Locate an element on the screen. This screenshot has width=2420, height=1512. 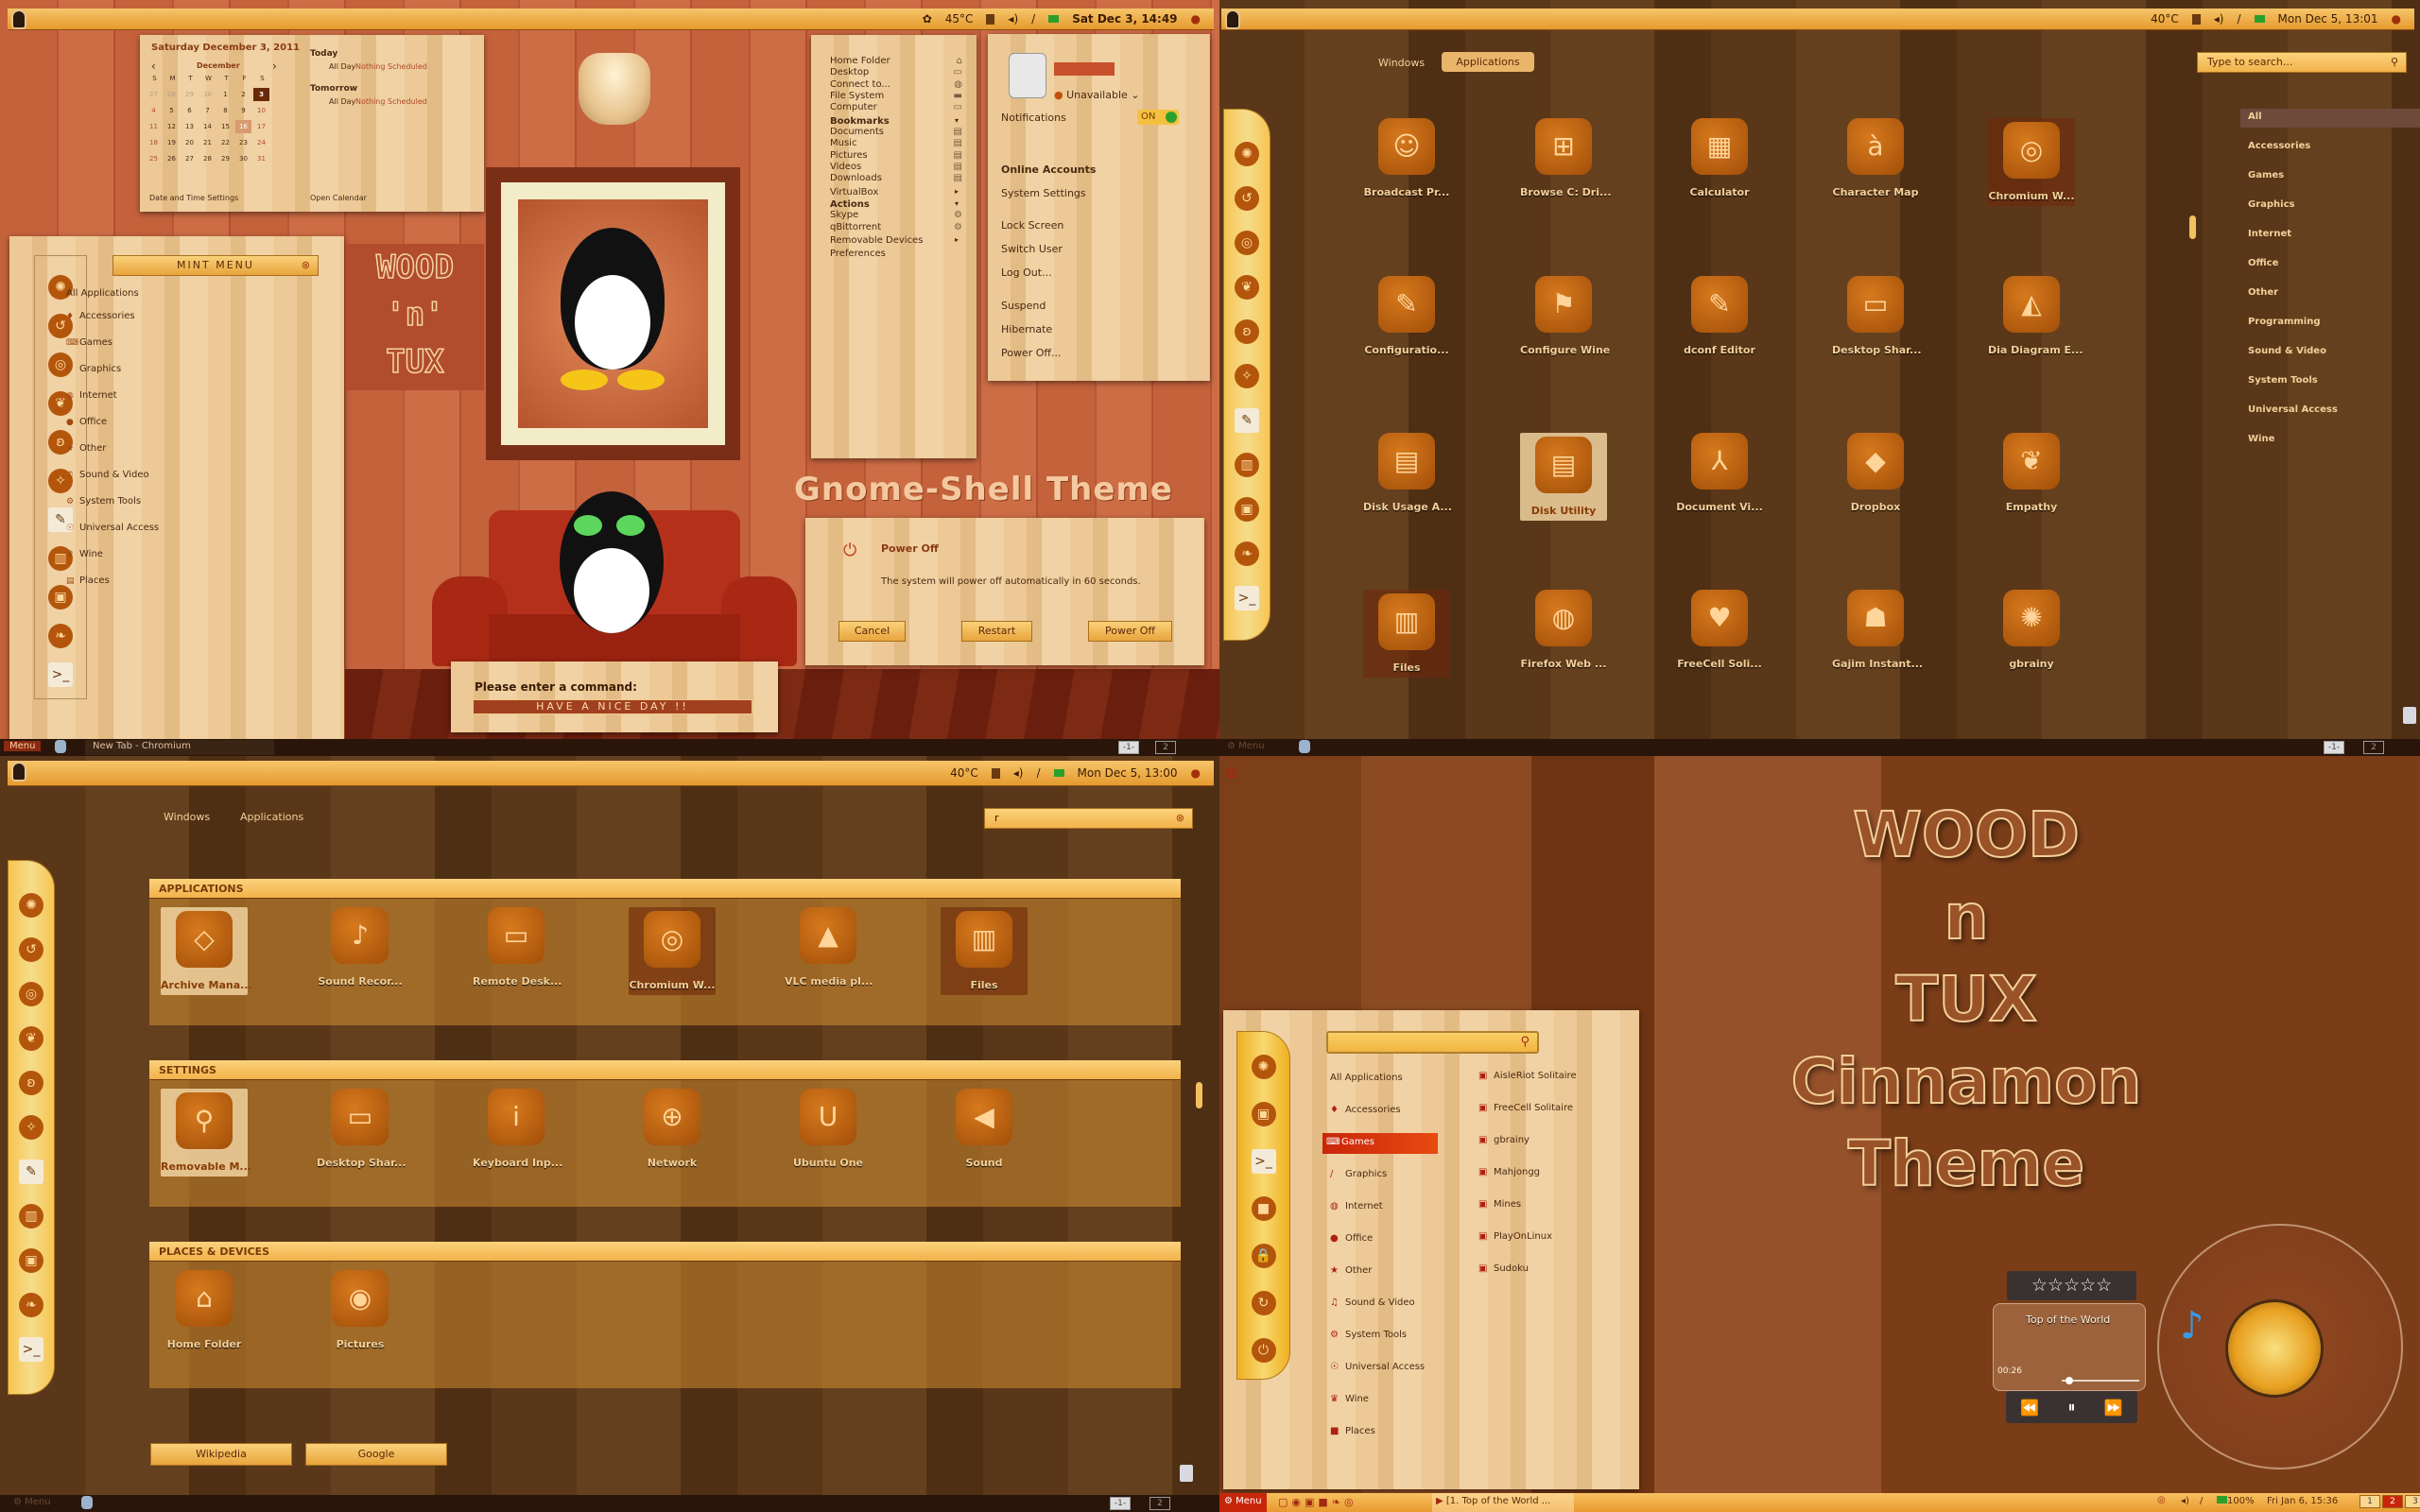
app-playonlinux: ▣ PlayOnLinux is located at coordinates (1515, 1236).